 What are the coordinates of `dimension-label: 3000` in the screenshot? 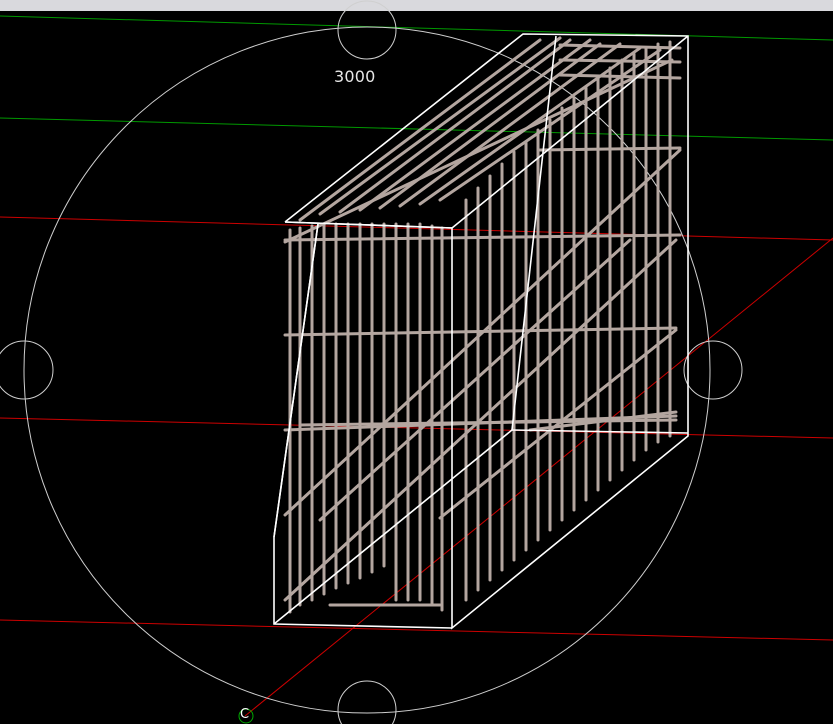 It's located at (355, 76).